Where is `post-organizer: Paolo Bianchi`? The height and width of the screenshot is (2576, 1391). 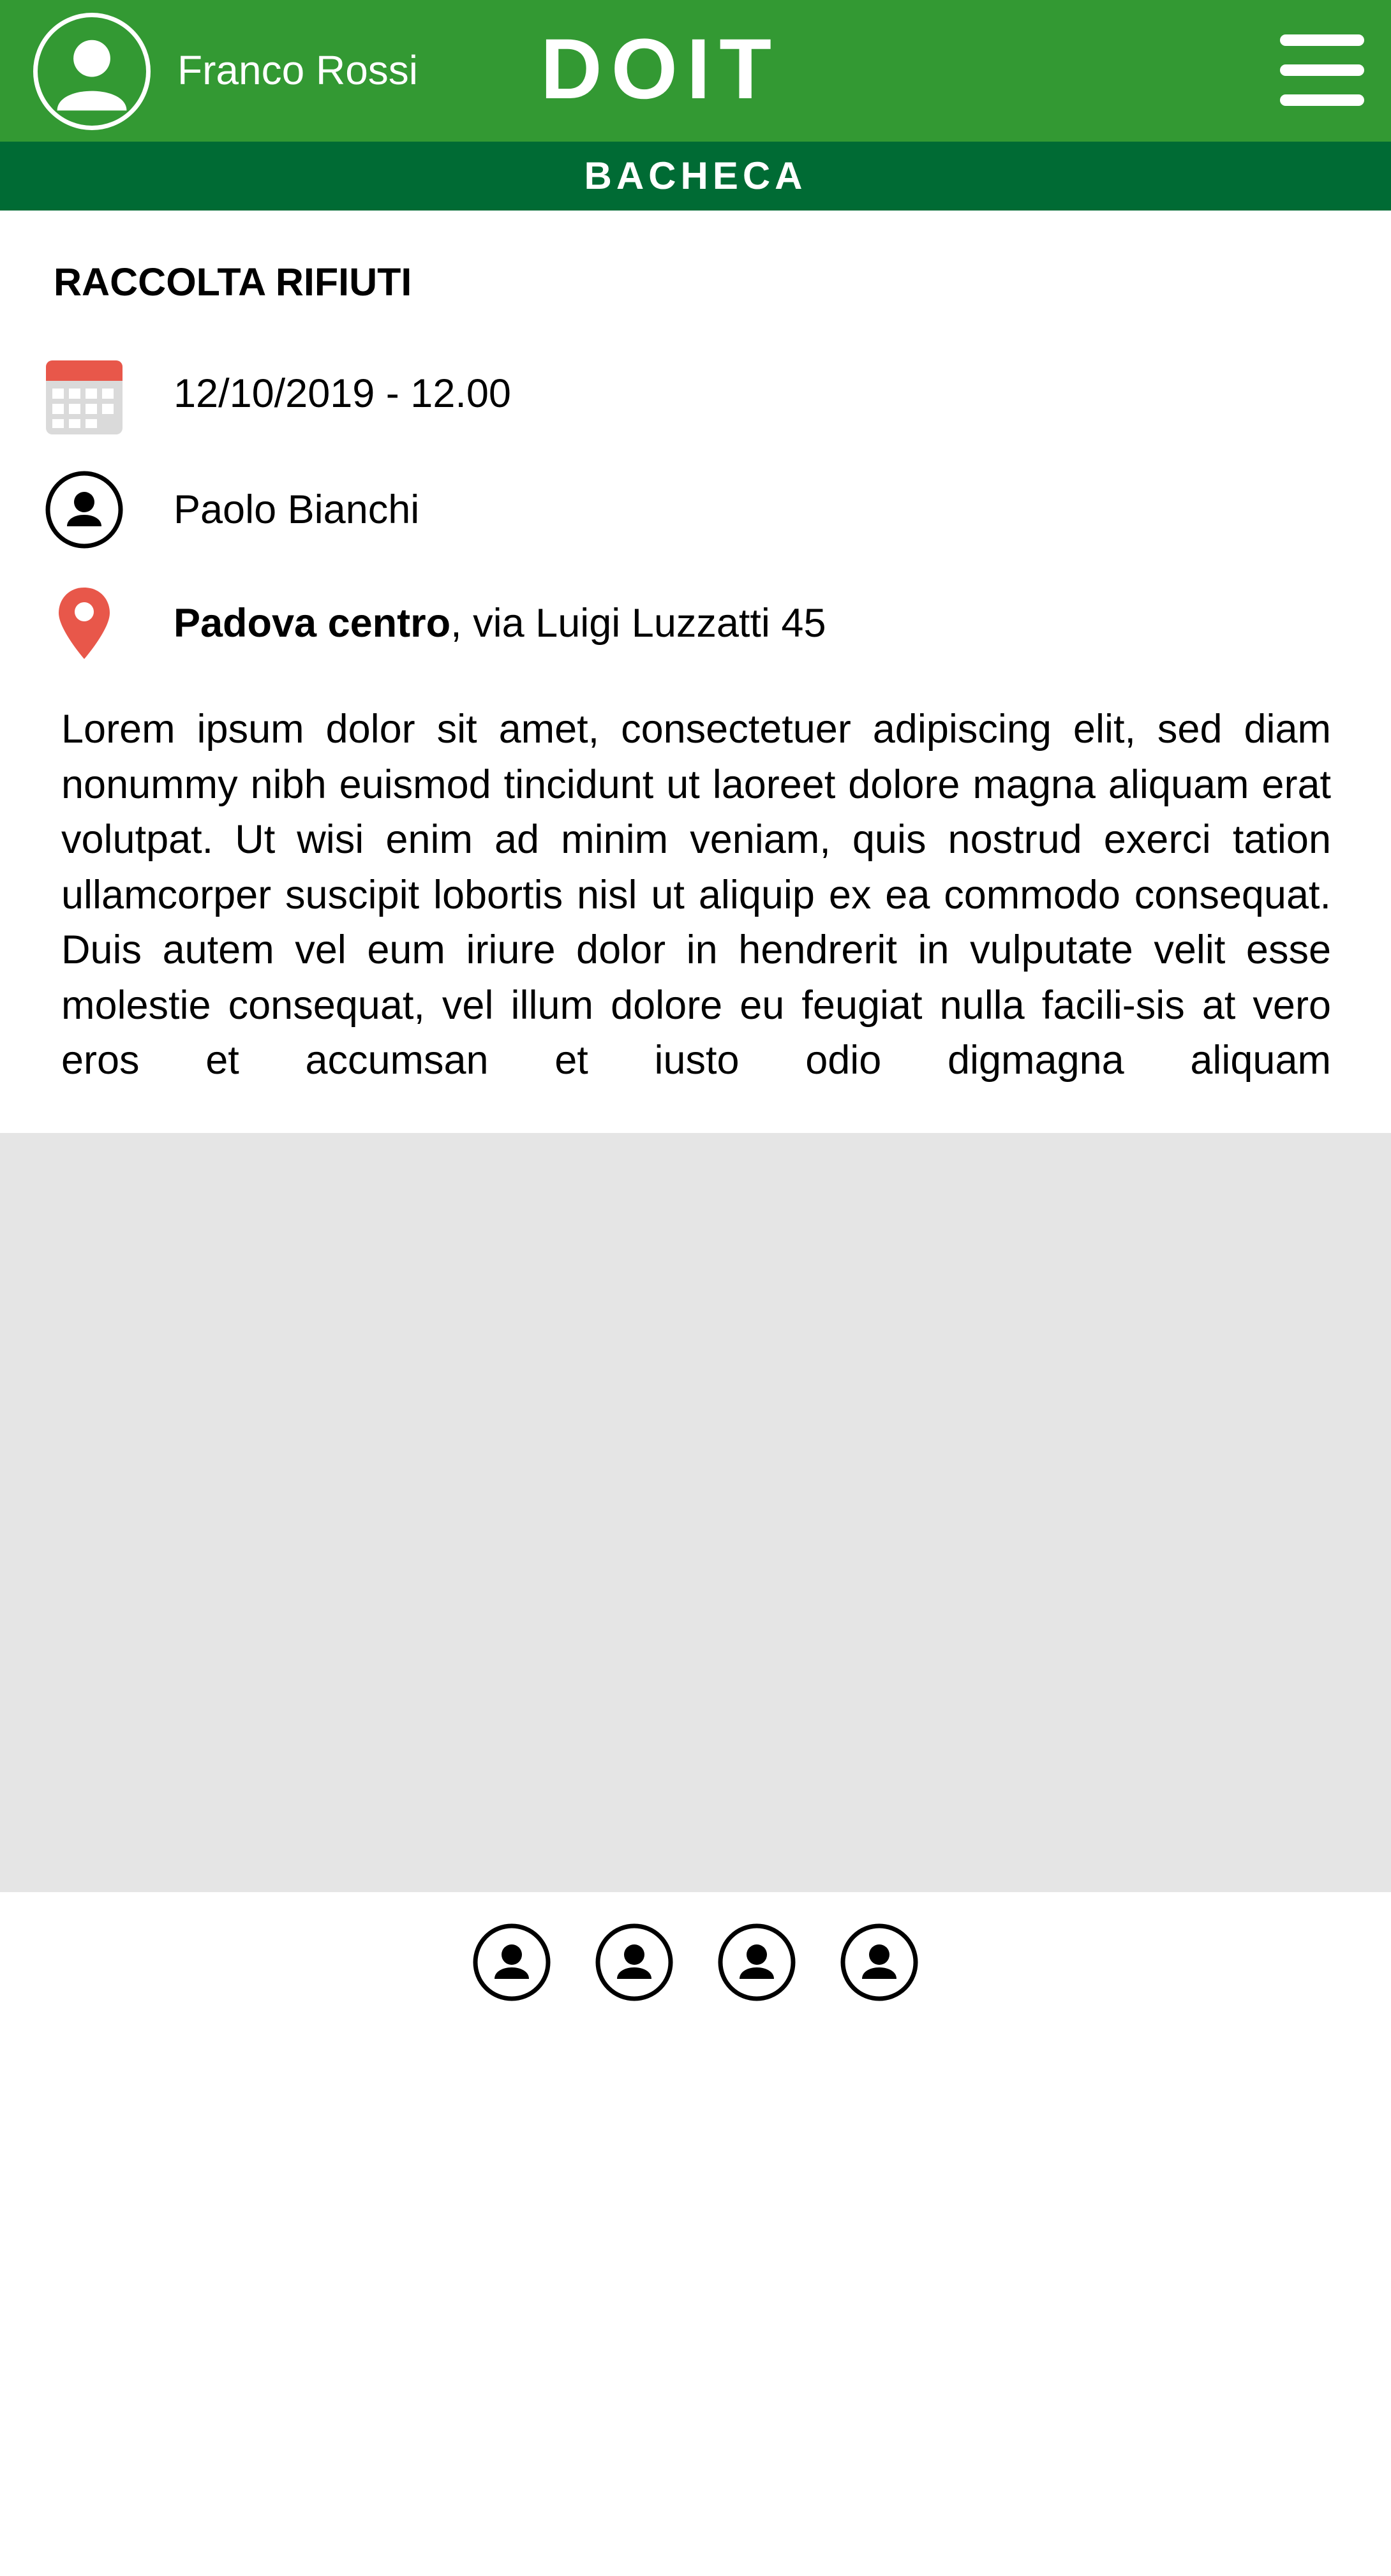 post-organizer: Paolo Bianchi is located at coordinates (296, 509).